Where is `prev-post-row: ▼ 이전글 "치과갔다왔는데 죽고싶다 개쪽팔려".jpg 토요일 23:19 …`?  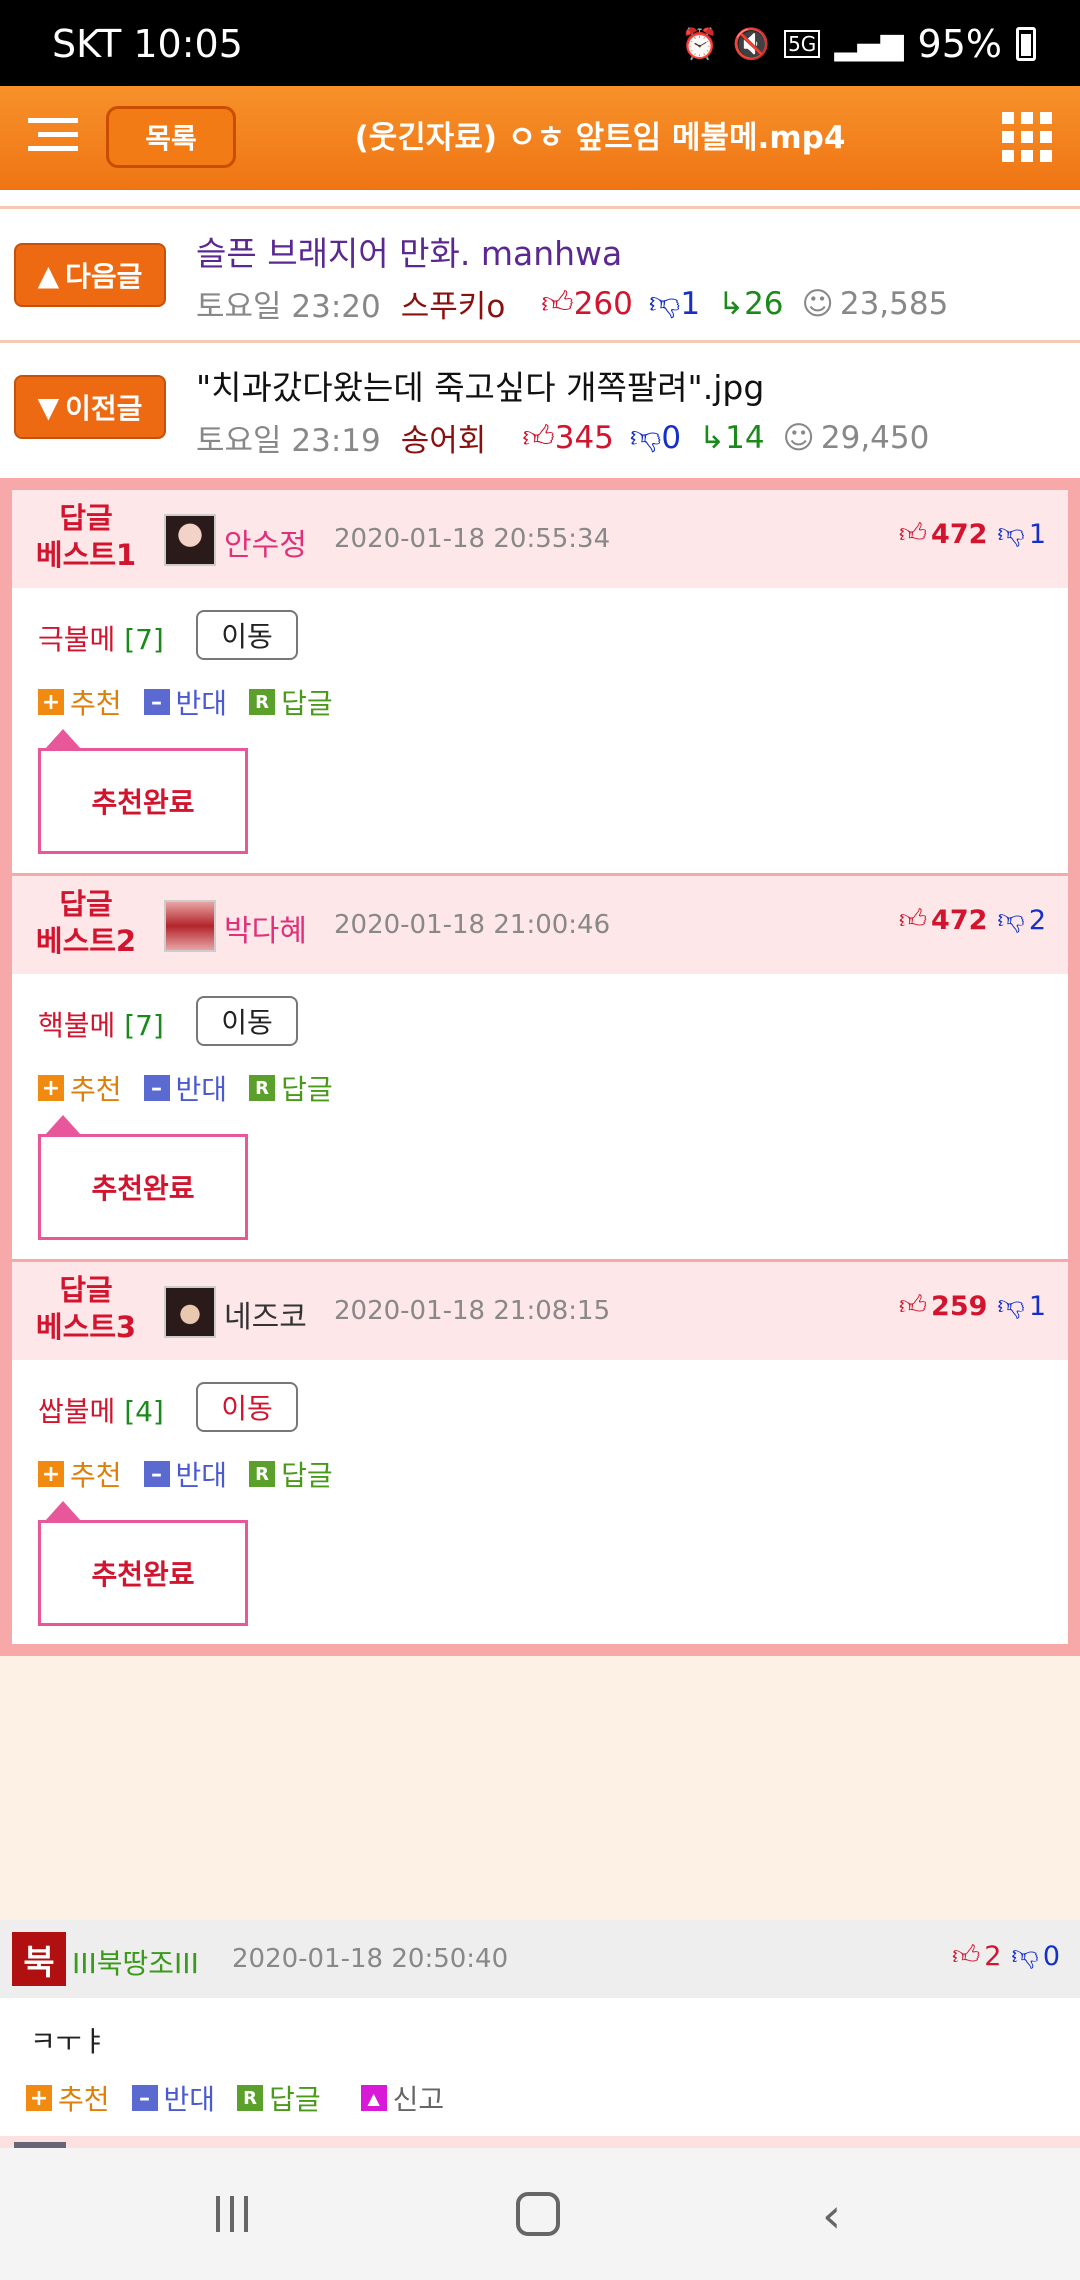
prev-post-row: ▼ 이전글 "치과갔다왔는데 죽고싶다 개쪽팔려".jpg 토요일 23:19 … is located at coordinates (540, 405).